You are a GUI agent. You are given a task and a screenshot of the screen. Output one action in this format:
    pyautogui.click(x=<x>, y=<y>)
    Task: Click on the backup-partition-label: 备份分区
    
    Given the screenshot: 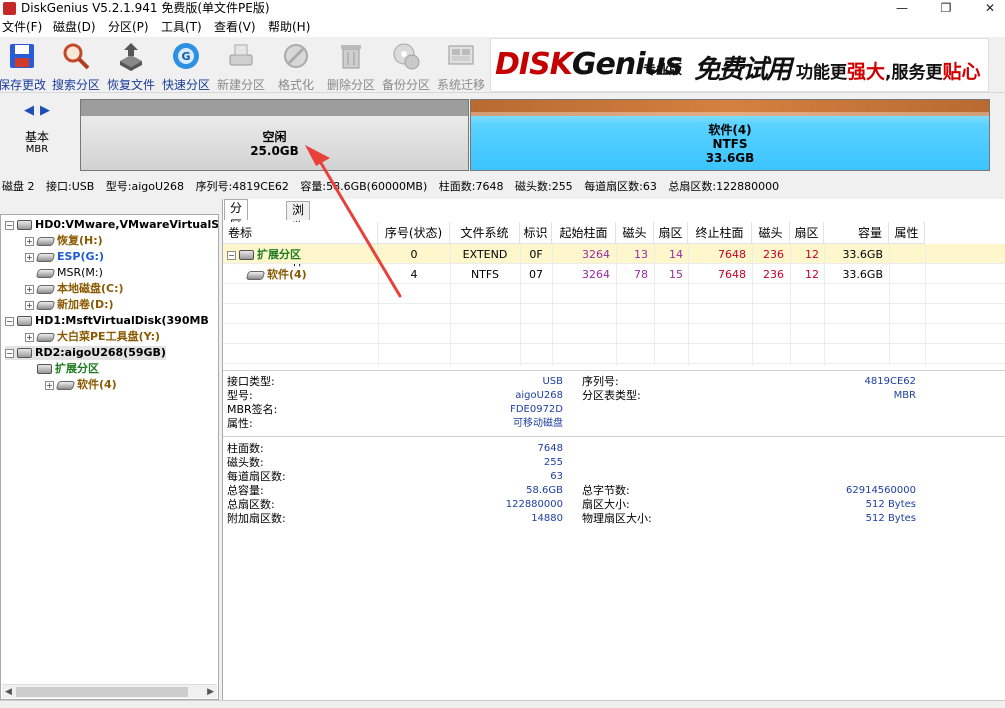 What is the action you would take?
    pyautogui.click(x=405, y=85)
    